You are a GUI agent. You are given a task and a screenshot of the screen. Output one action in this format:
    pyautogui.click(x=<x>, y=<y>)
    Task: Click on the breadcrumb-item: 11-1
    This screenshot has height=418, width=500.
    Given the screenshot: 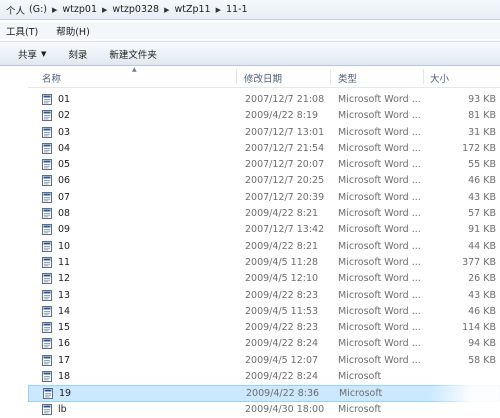 What is the action you would take?
    pyautogui.click(x=237, y=9)
    